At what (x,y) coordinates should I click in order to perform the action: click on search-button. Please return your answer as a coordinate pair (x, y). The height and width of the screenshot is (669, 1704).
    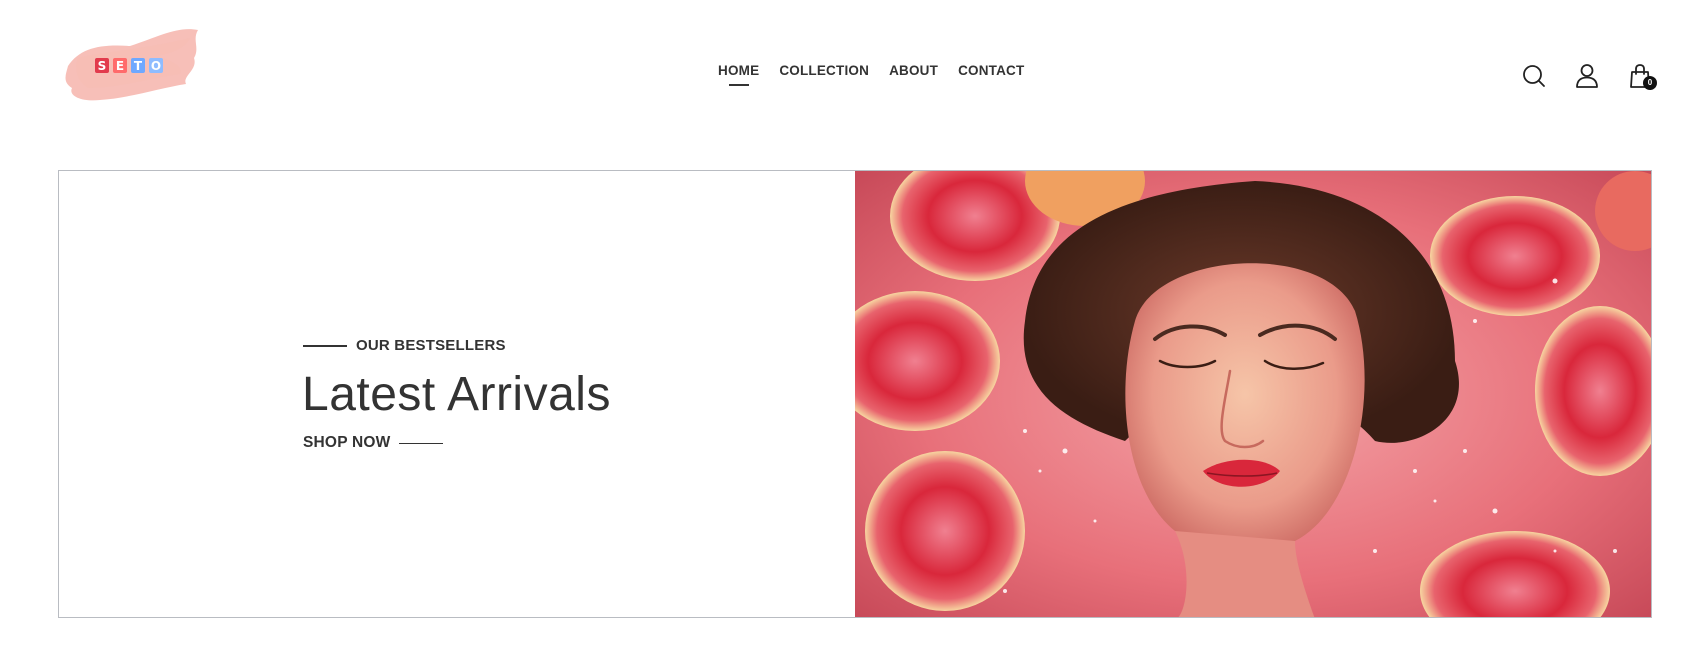
    Looking at the image, I should click on (1534, 76).